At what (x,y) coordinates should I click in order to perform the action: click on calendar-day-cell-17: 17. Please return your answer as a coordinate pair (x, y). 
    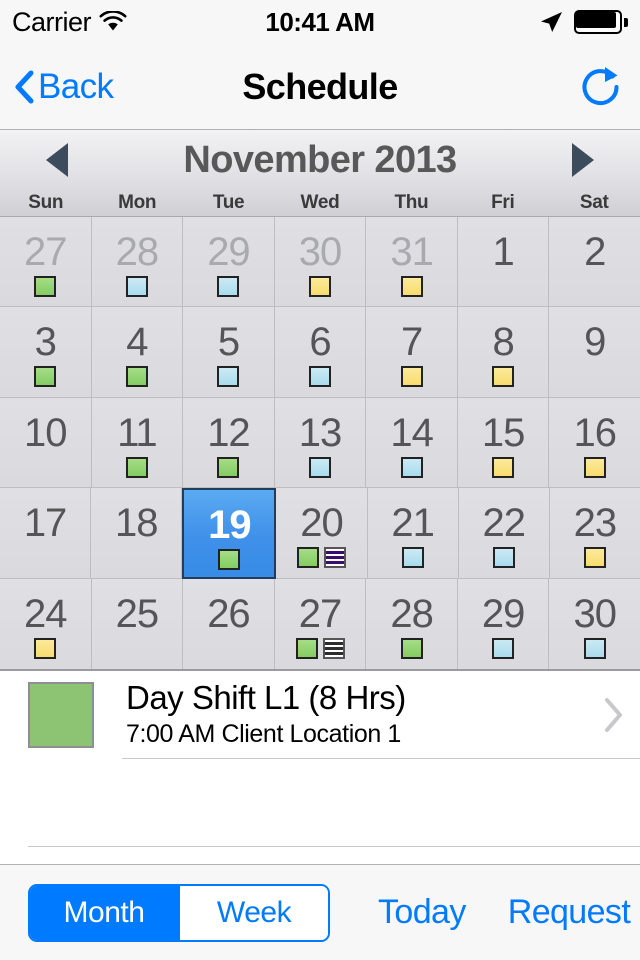
    Looking at the image, I should click on (46, 533).